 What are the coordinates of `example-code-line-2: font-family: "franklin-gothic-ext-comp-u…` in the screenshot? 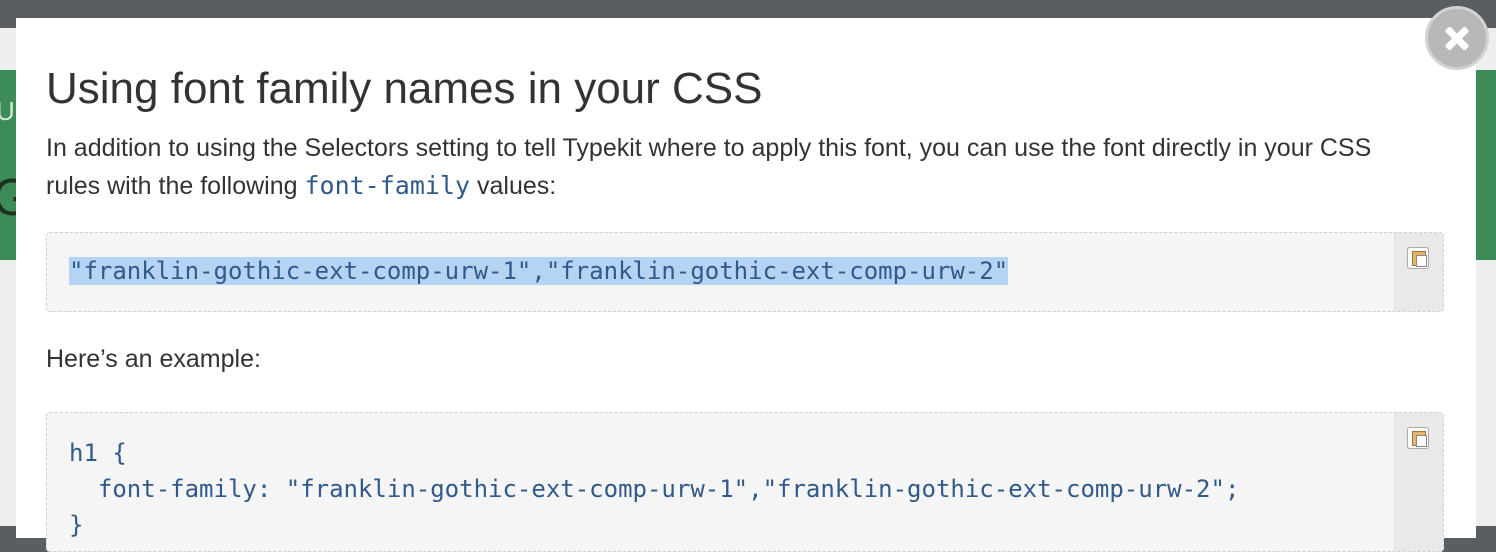 It's located at (654, 489).